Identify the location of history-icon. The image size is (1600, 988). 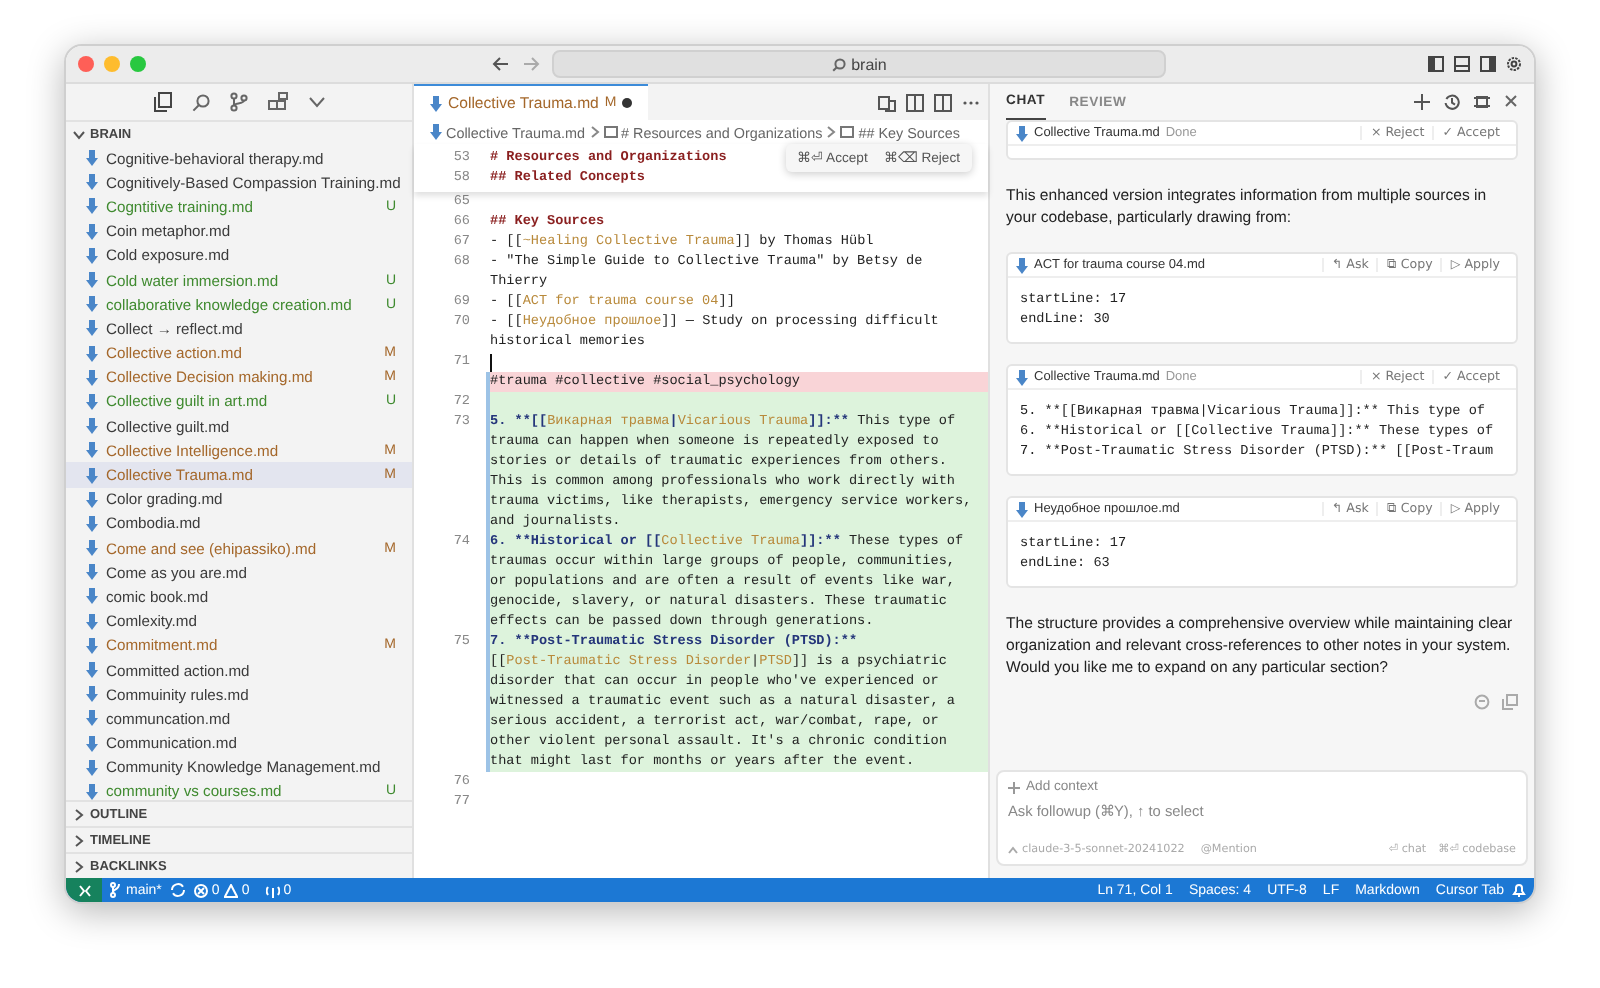
(1452, 102).